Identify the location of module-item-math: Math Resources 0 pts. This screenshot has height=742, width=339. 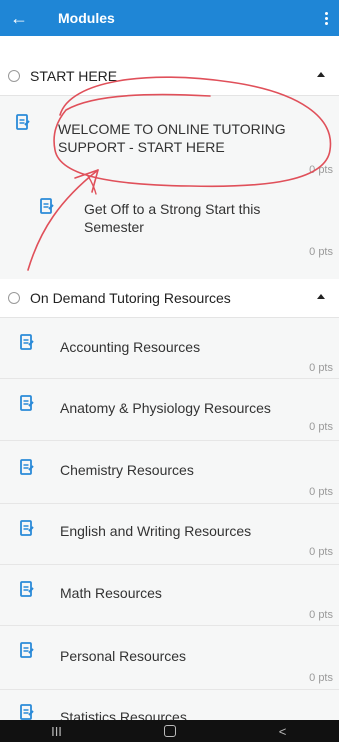
(169, 595).